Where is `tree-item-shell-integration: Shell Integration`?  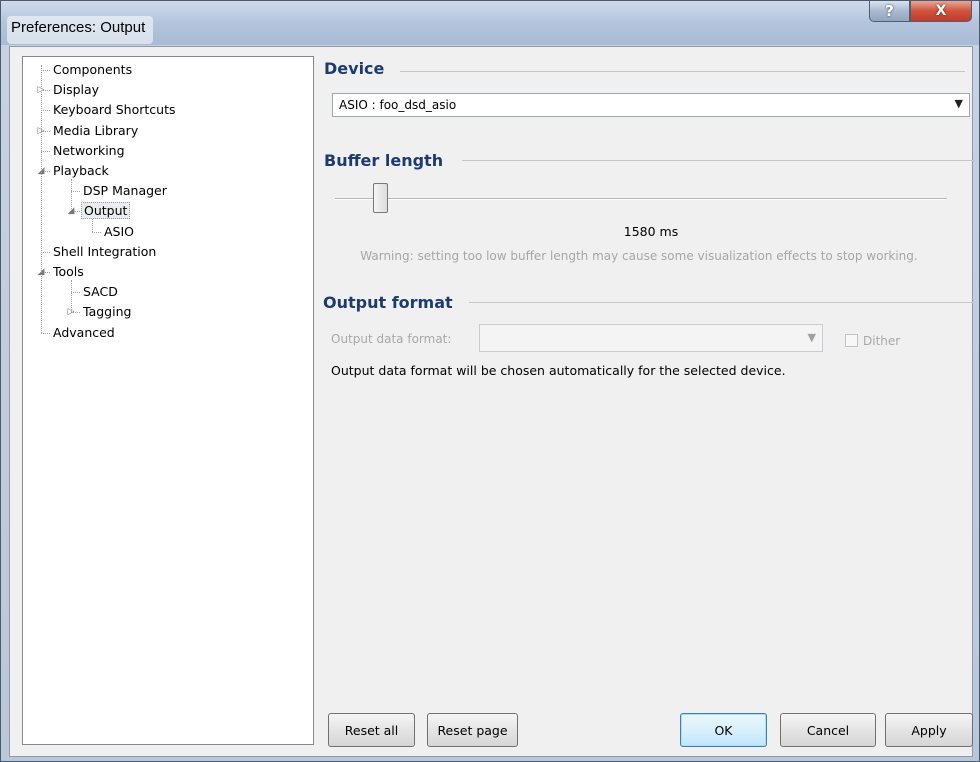 tree-item-shell-integration: Shell Integration is located at coordinates (104, 252).